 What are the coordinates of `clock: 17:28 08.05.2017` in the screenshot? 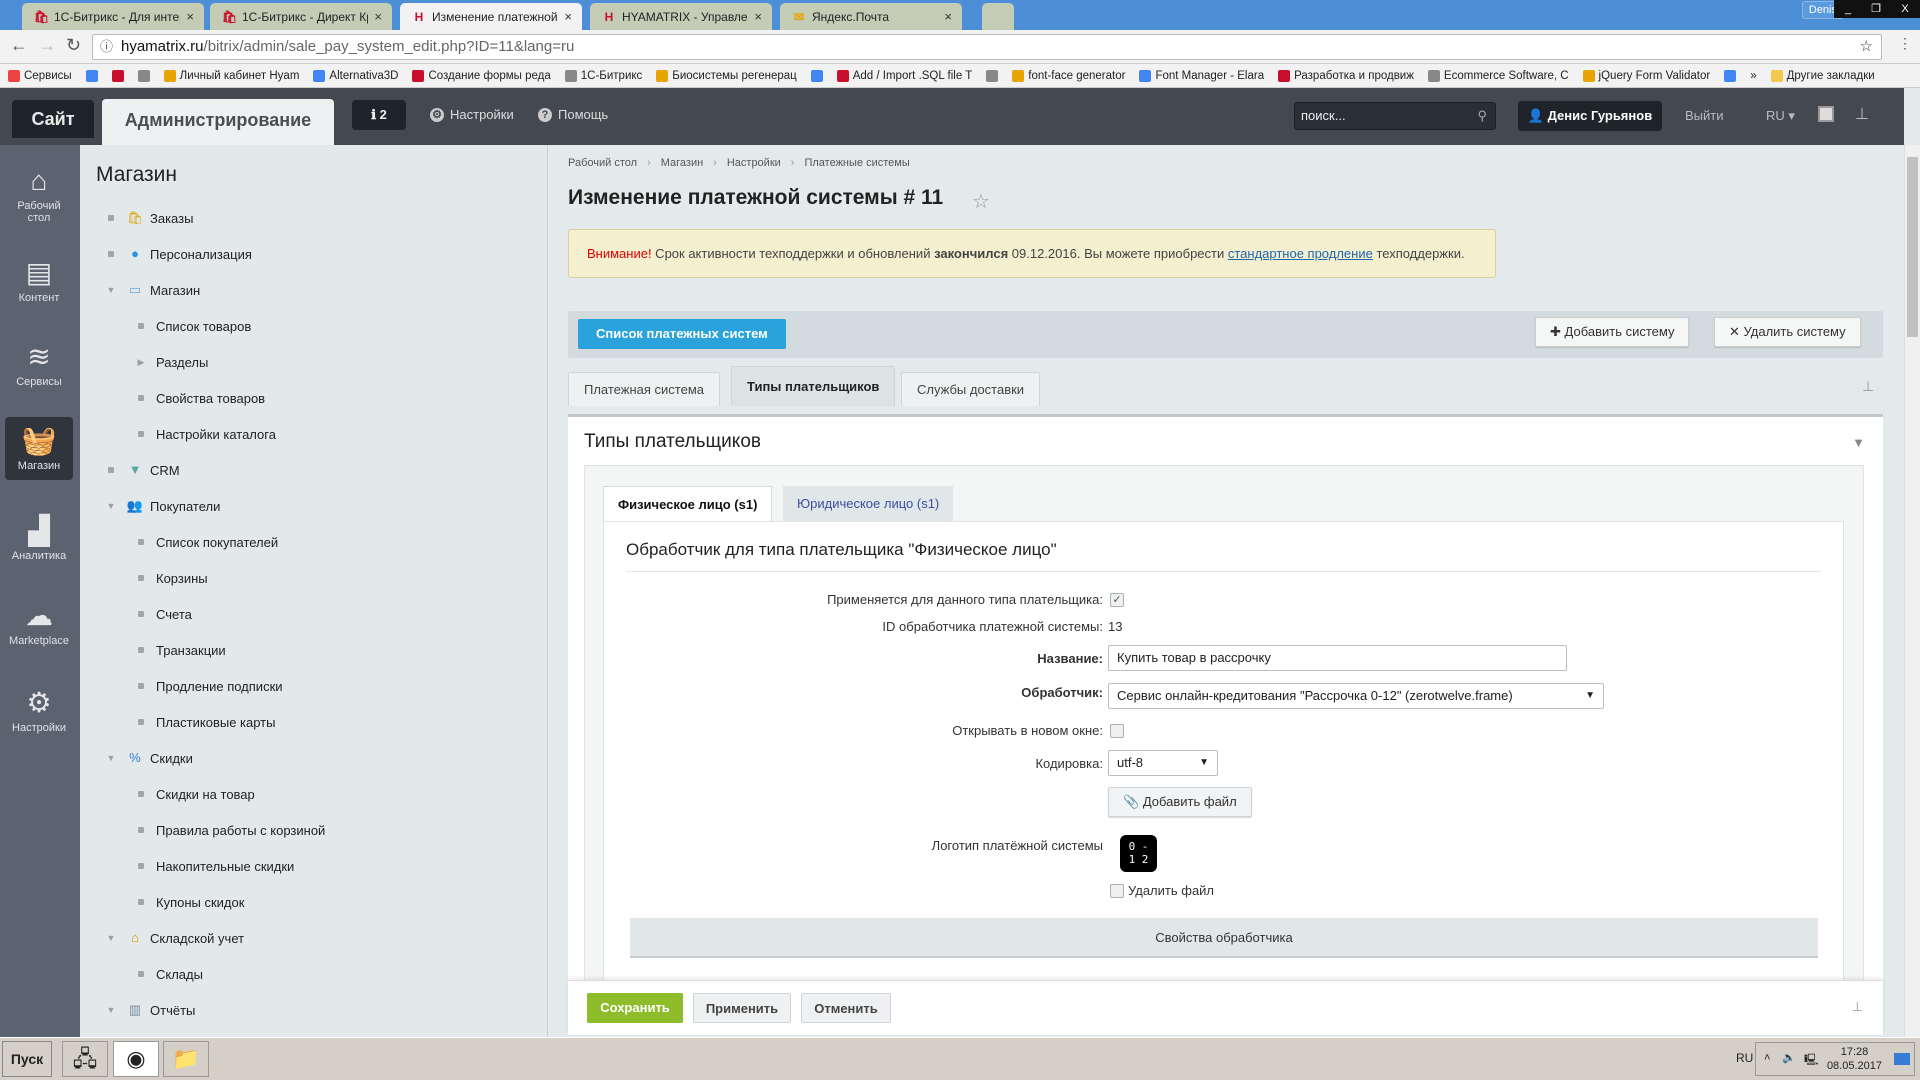 It's located at (1854, 1059).